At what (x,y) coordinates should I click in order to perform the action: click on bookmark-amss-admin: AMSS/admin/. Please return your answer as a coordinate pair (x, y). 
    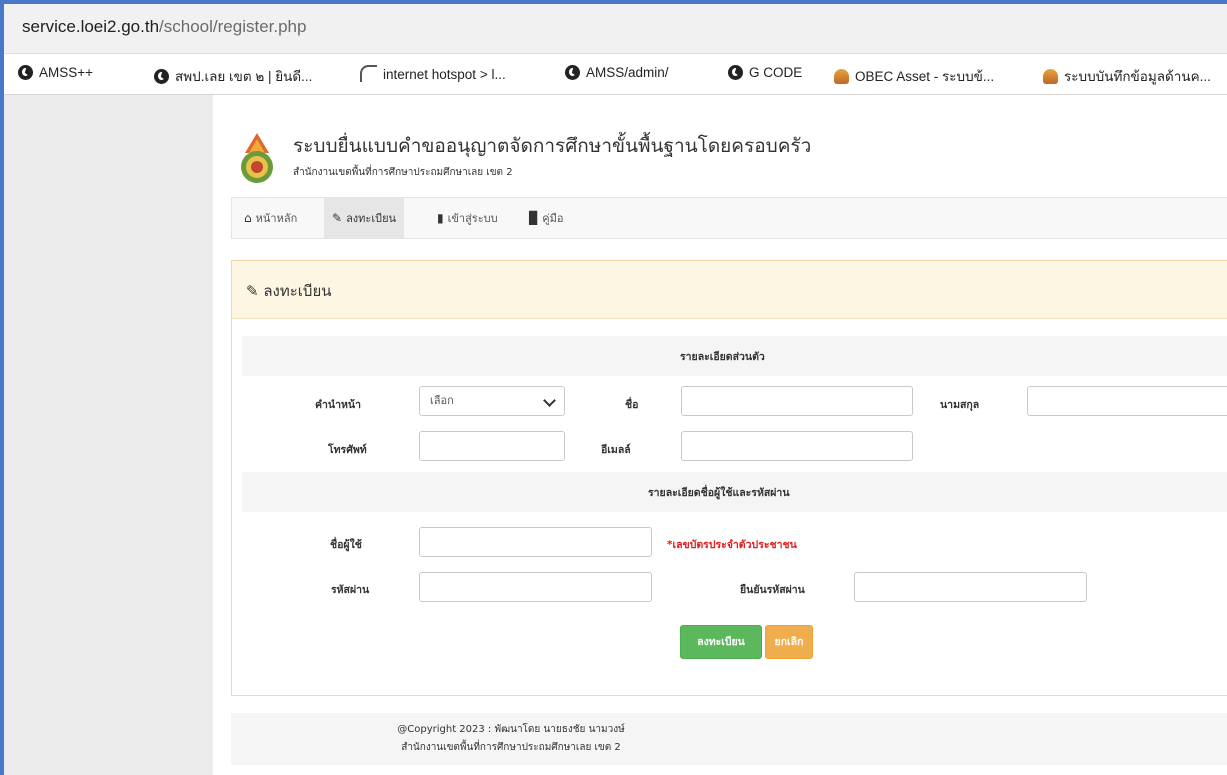
    Looking at the image, I should click on (617, 72).